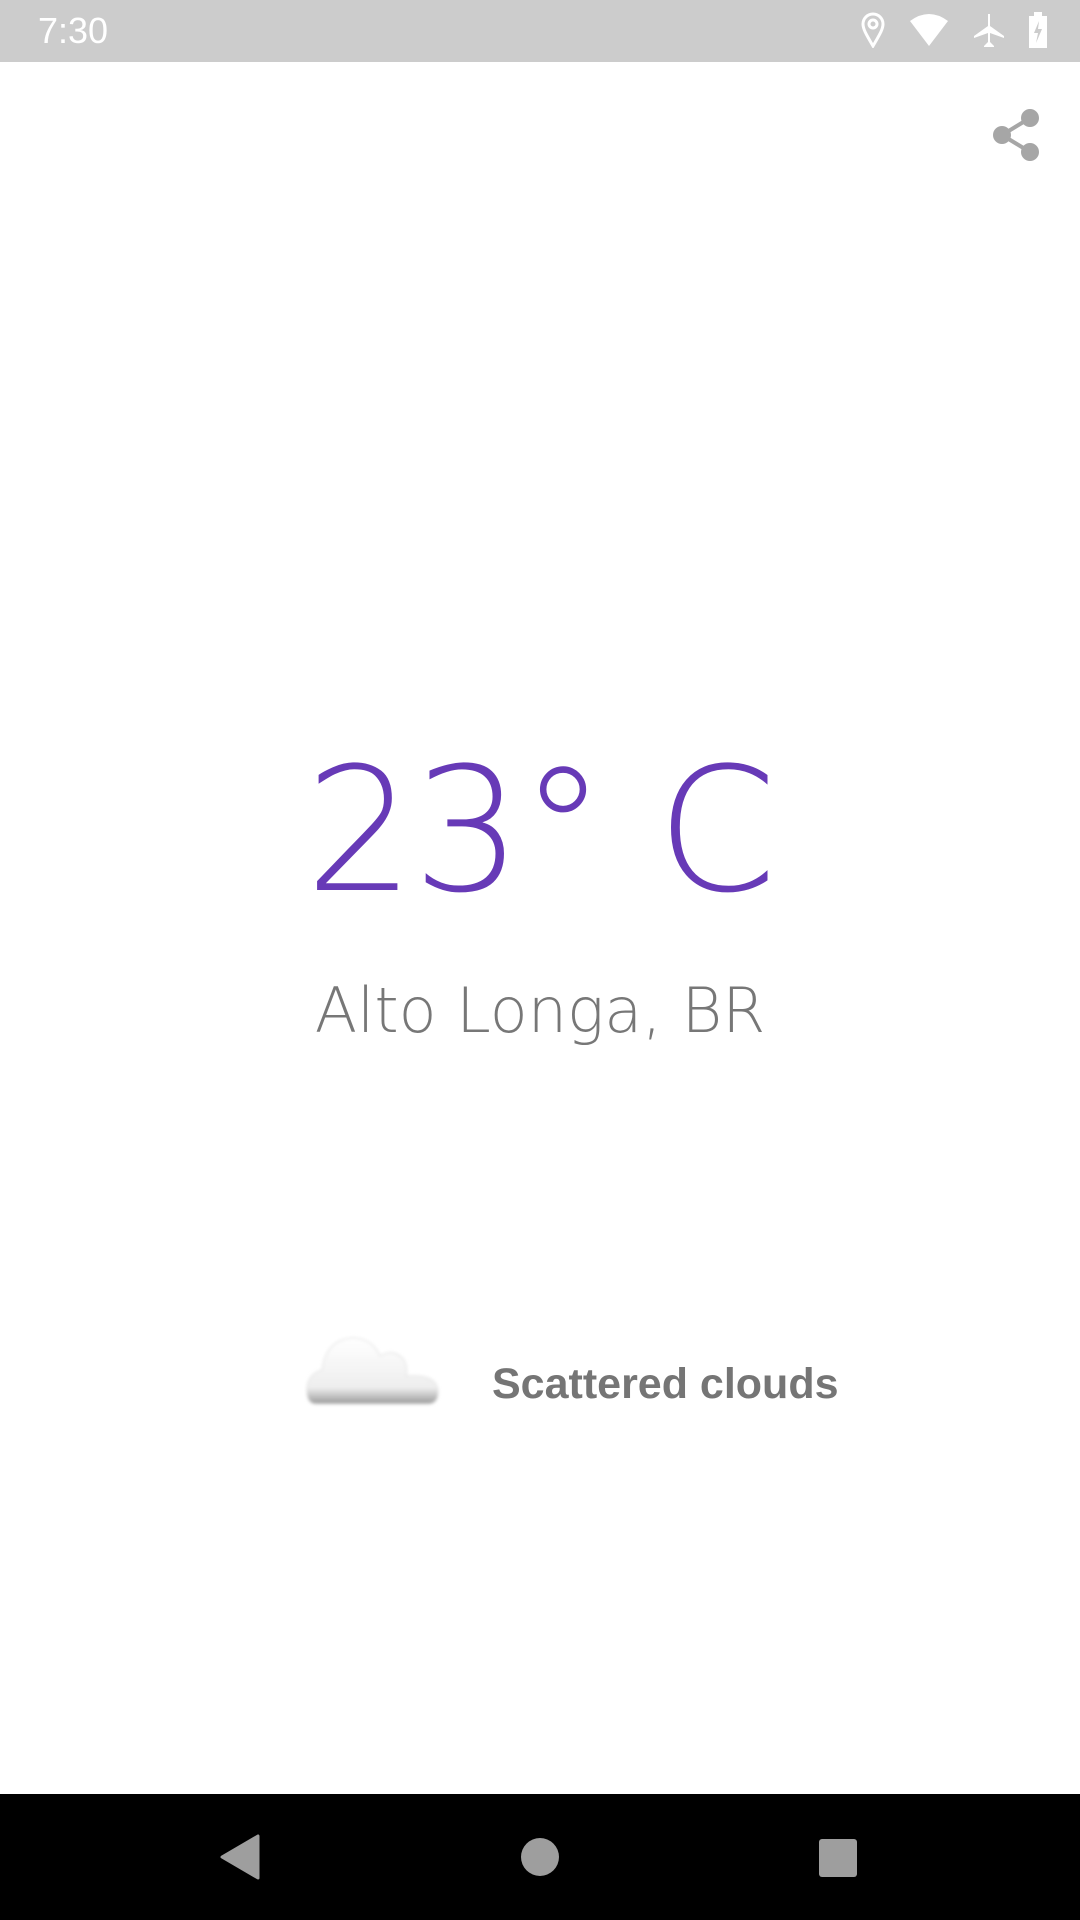 This screenshot has height=1920, width=1080. I want to click on share-icon, so click(1016, 135).